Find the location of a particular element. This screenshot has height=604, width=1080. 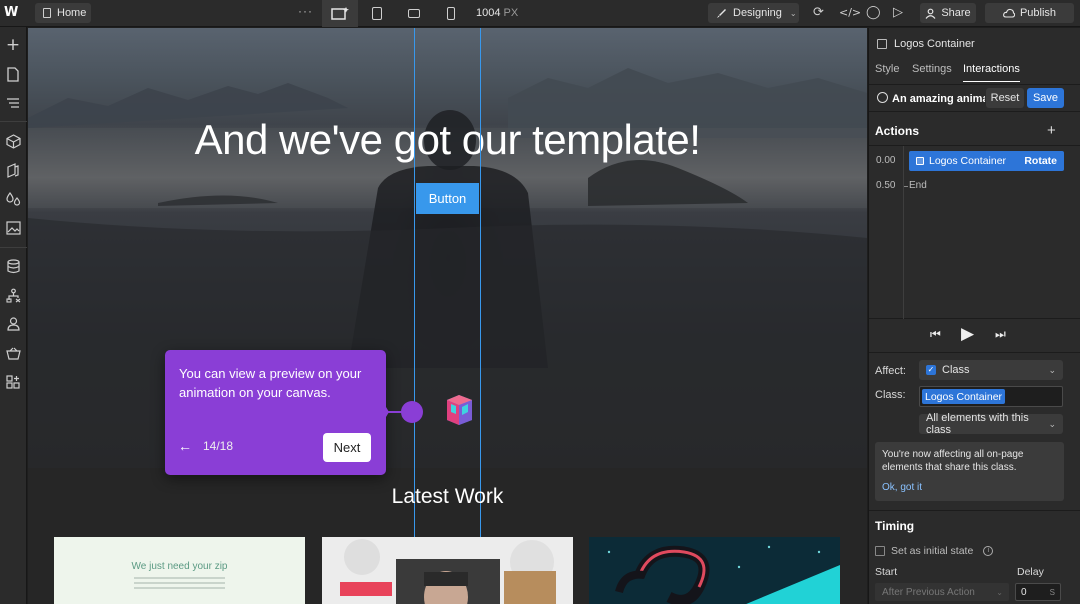

onboarding-step-counter: 14/18 is located at coordinates (218, 446).